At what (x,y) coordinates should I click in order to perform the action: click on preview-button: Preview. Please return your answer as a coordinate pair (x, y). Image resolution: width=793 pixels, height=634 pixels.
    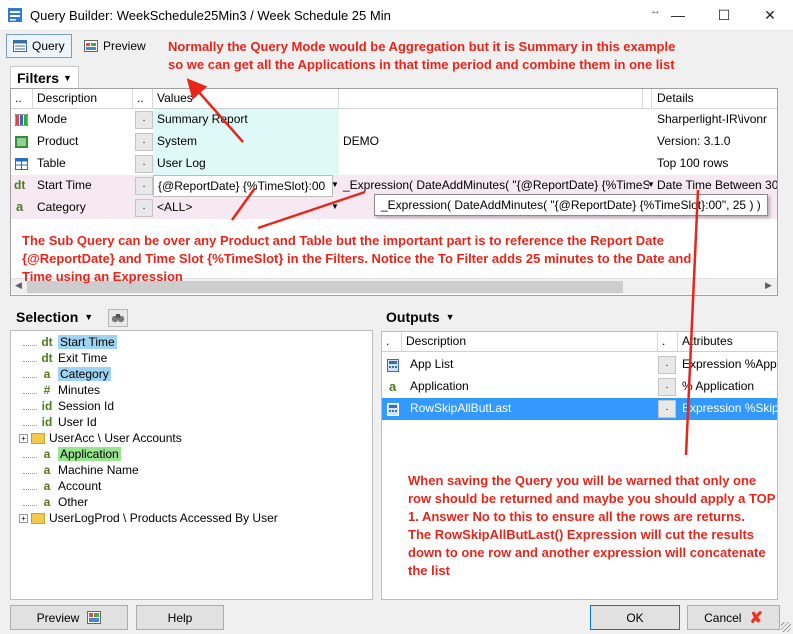
    Looking at the image, I should click on (69, 617).